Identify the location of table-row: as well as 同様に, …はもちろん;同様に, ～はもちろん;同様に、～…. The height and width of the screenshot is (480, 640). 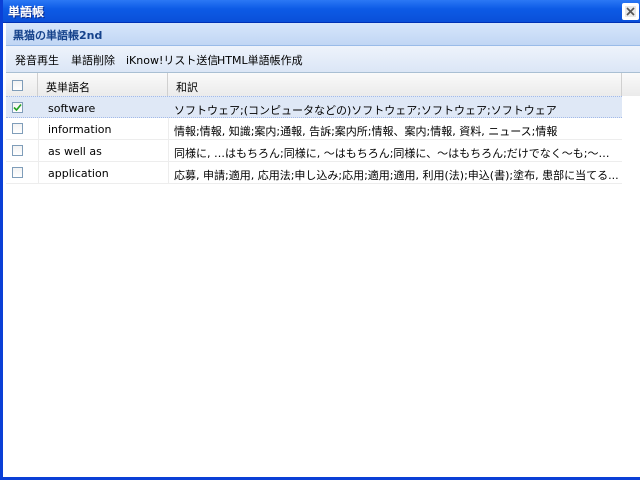
(314, 151).